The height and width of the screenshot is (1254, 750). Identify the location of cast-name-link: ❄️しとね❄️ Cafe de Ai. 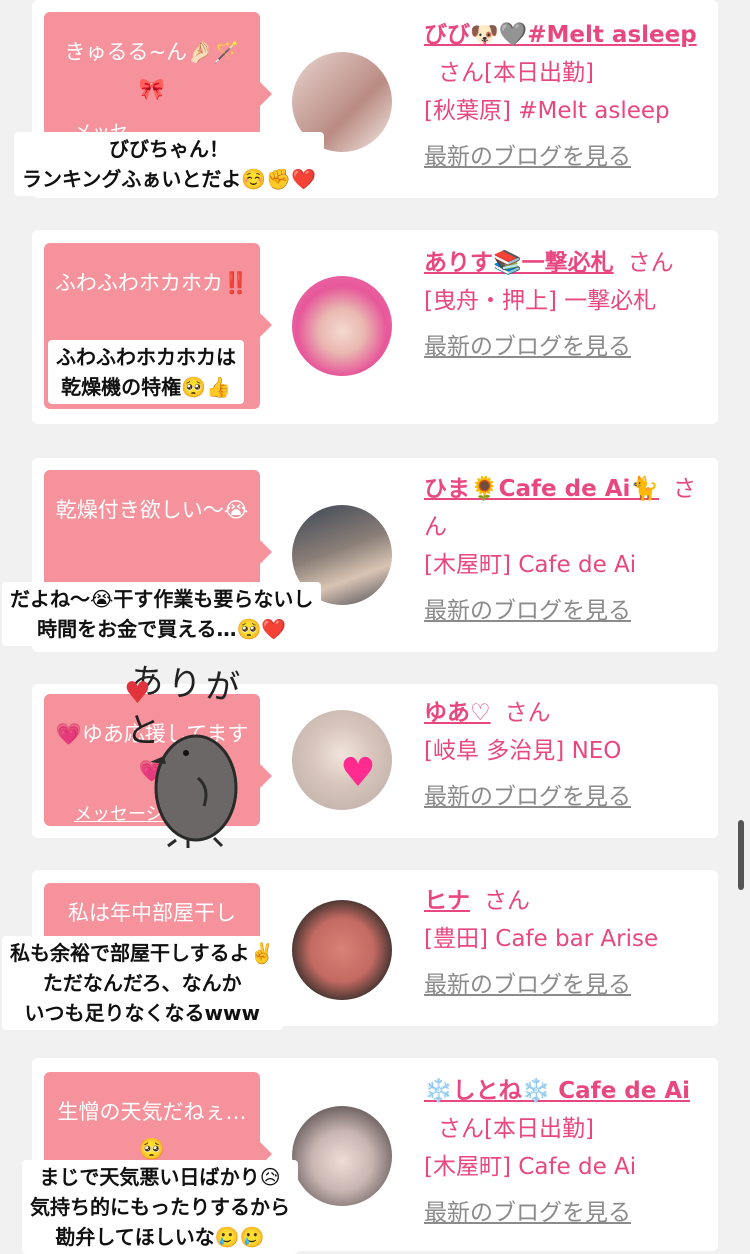
(557, 1091).